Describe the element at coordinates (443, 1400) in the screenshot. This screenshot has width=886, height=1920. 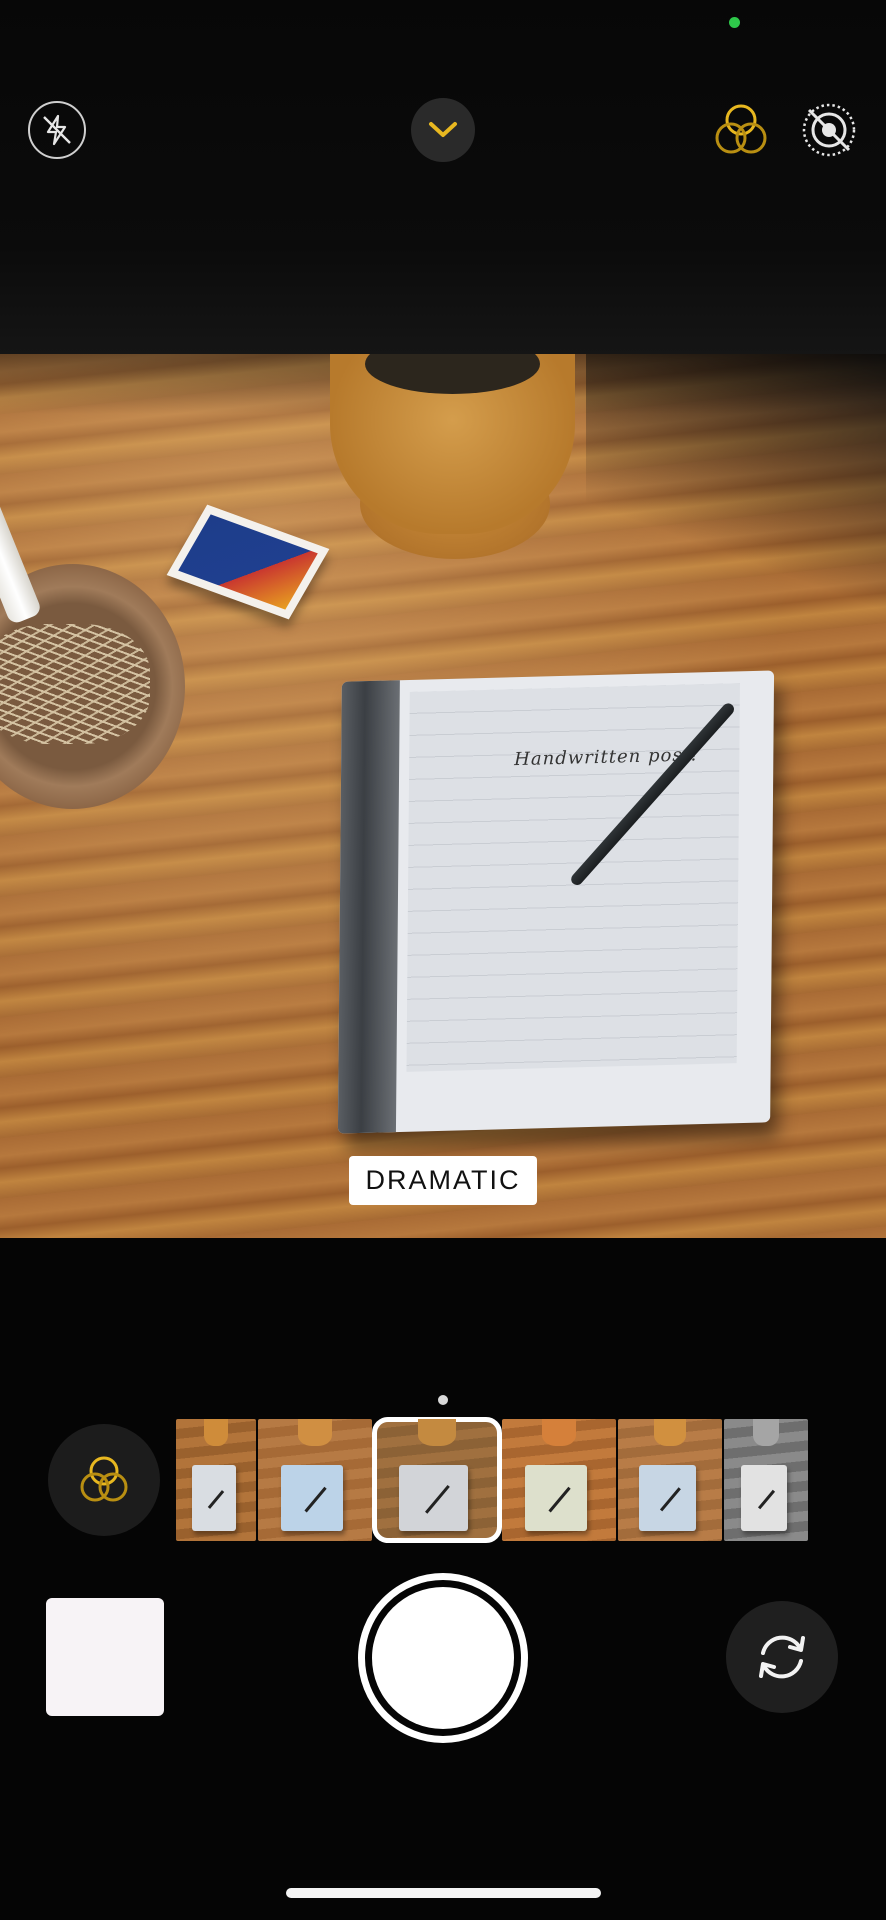
I see `filter-strip-indicator` at that location.